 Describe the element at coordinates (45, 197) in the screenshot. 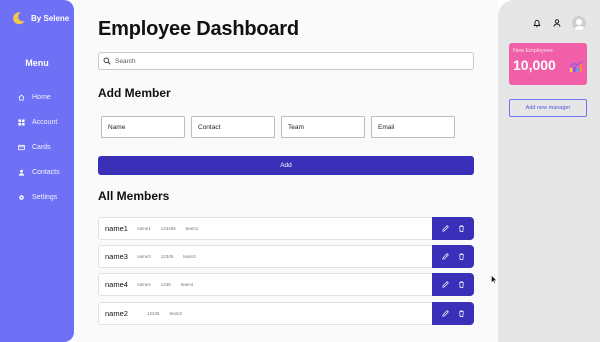

I see `sidebar-item-label: Settings` at that location.